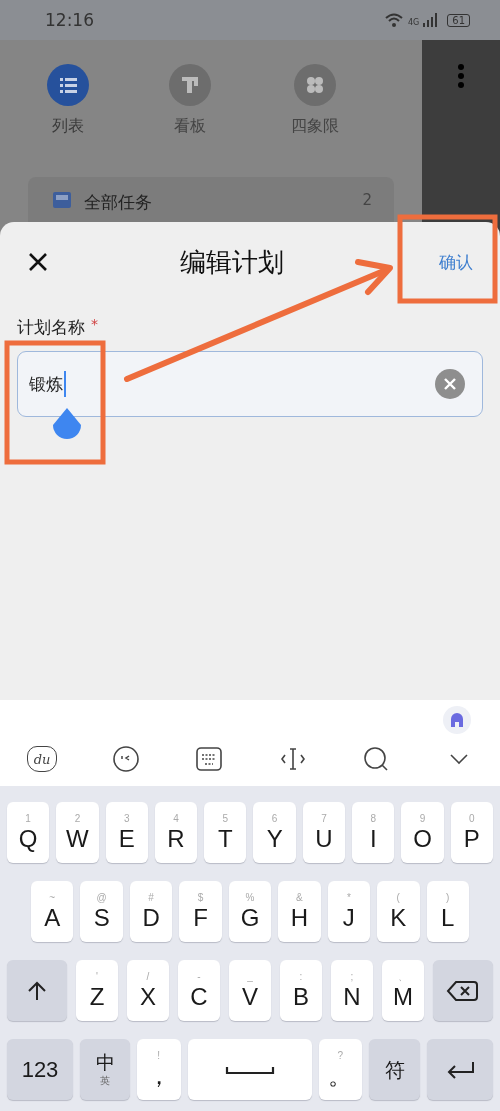  What do you see at coordinates (375, 759) in the screenshot?
I see `search-icon` at bounding box center [375, 759].